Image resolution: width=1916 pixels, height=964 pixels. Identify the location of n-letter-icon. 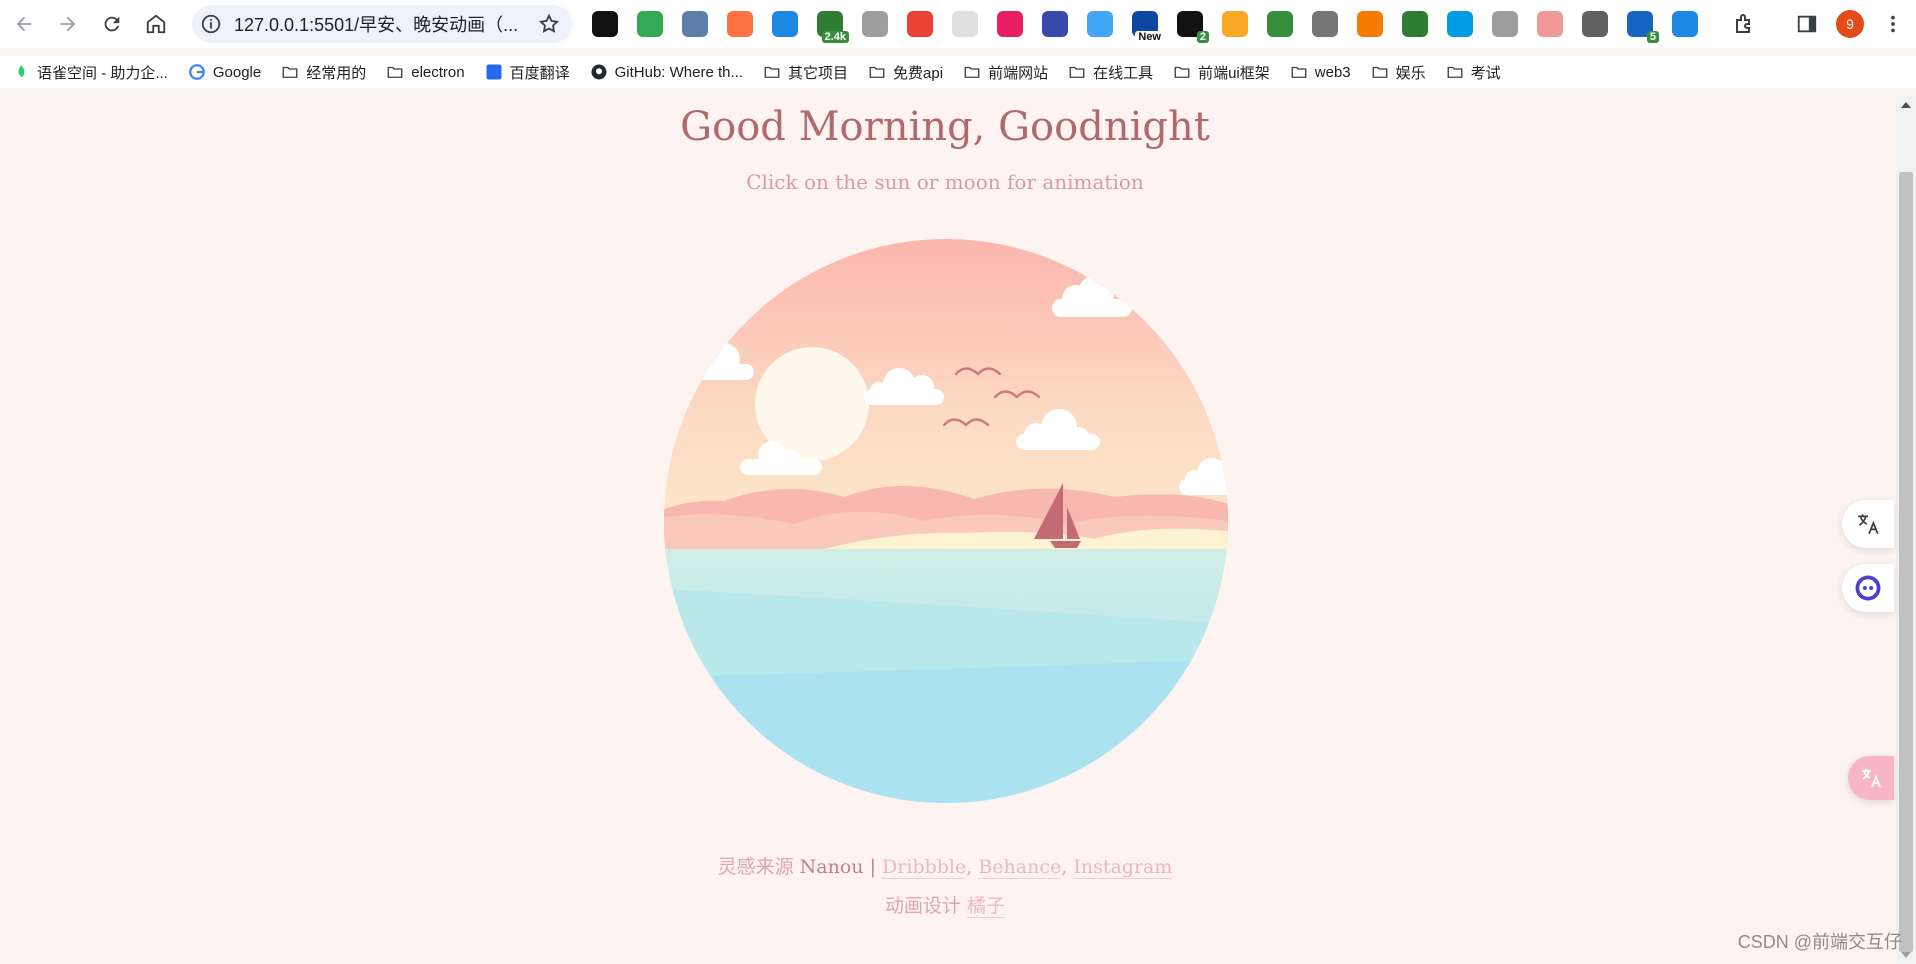
(1505, 24).